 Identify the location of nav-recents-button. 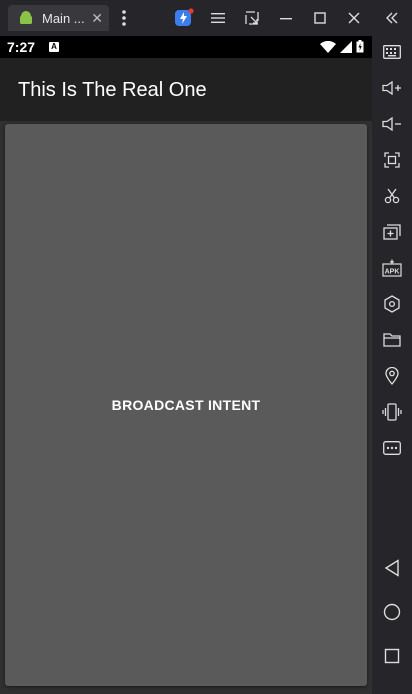
(392, 656).